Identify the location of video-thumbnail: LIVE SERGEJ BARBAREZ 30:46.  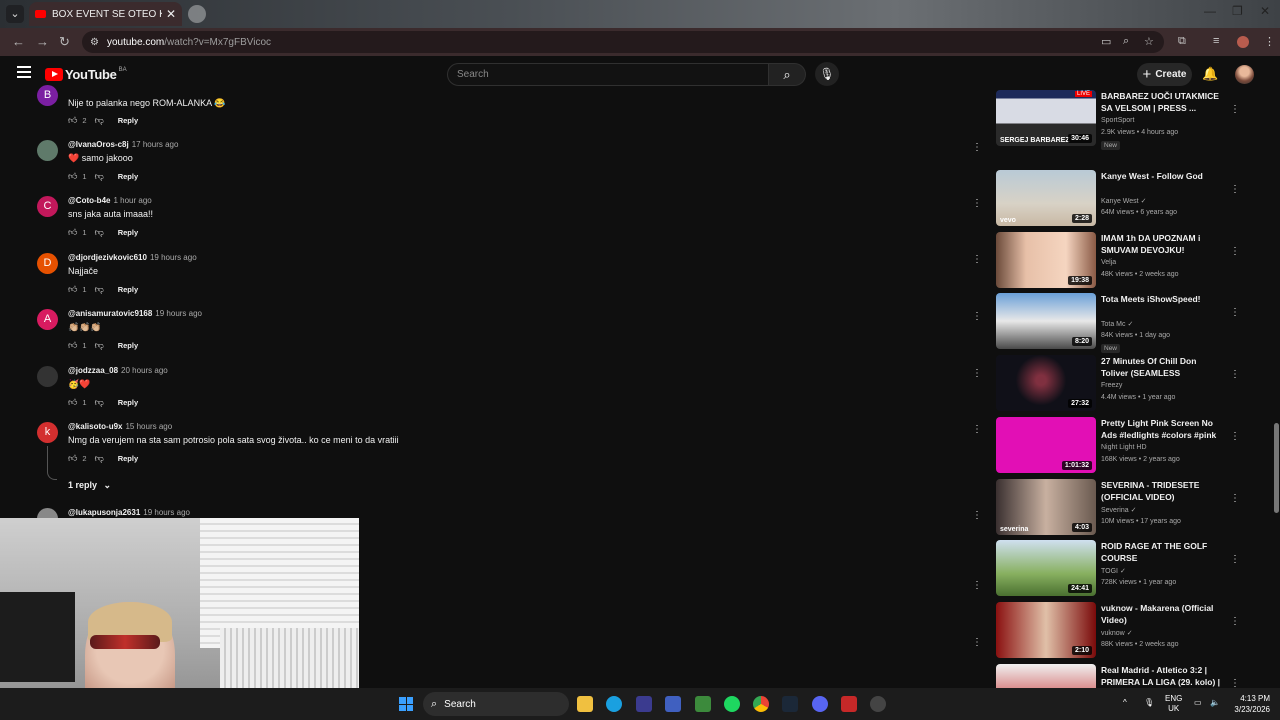
(1046, 118).